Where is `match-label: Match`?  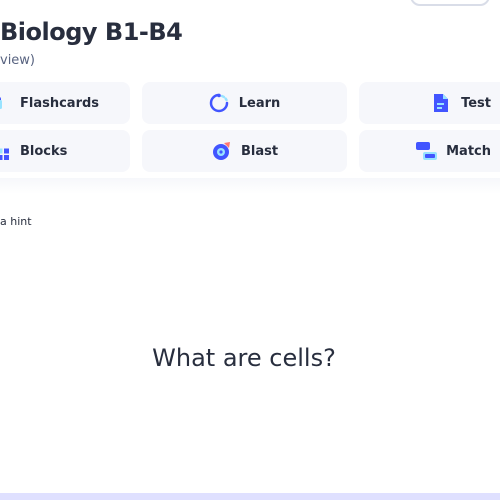 match-label: Match is located at coordinates (468, 151).